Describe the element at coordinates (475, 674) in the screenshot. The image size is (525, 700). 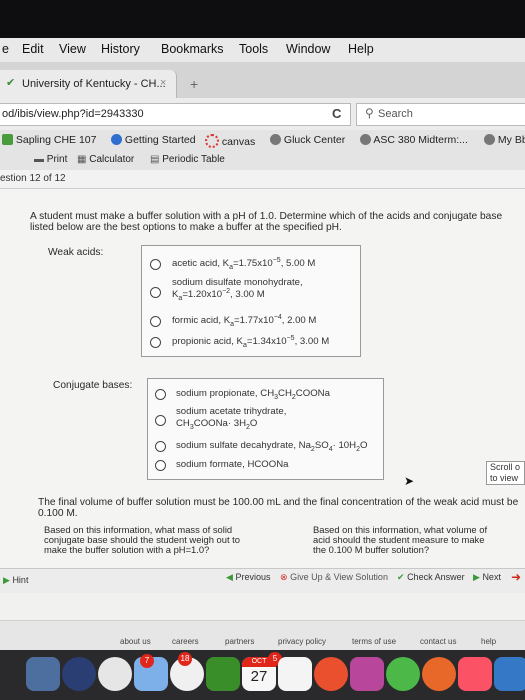
I see `music-icon` at that location.